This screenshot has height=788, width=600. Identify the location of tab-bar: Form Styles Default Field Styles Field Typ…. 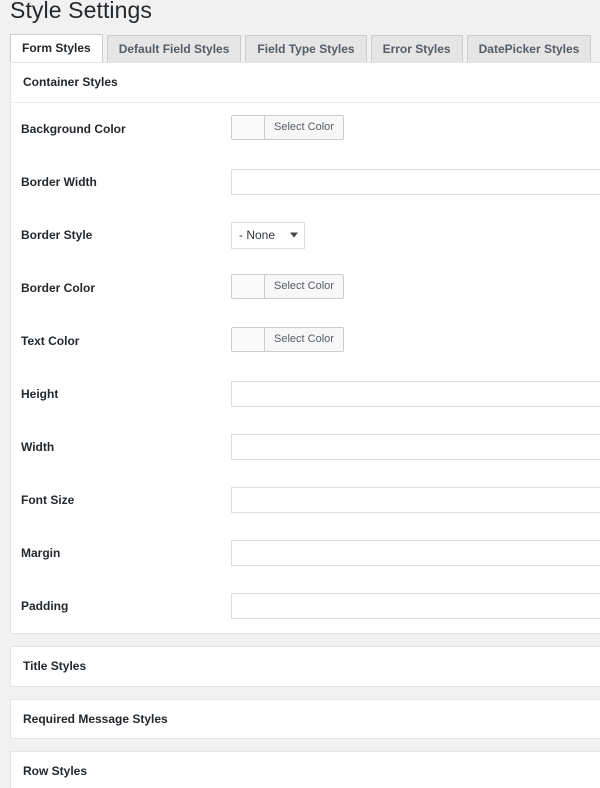
(305, 48).